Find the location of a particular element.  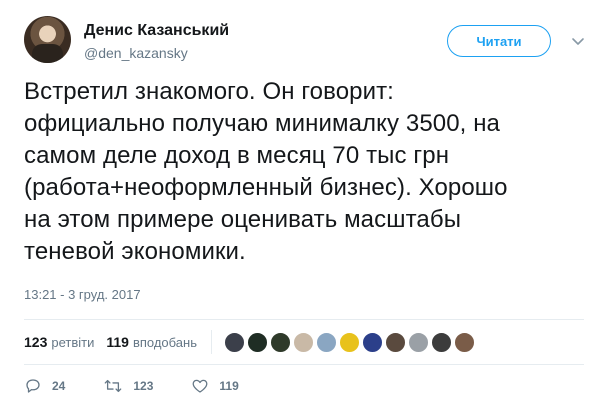

reply-count: 24 is located at coordinates (59, 386).